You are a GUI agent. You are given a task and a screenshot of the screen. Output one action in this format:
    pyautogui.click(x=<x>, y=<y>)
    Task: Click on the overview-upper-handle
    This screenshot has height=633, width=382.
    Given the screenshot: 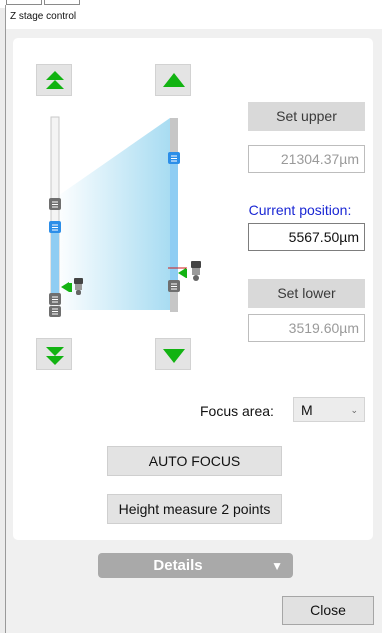 What is the action you would take?
    pyautogui.click(x=55, y=204)
    